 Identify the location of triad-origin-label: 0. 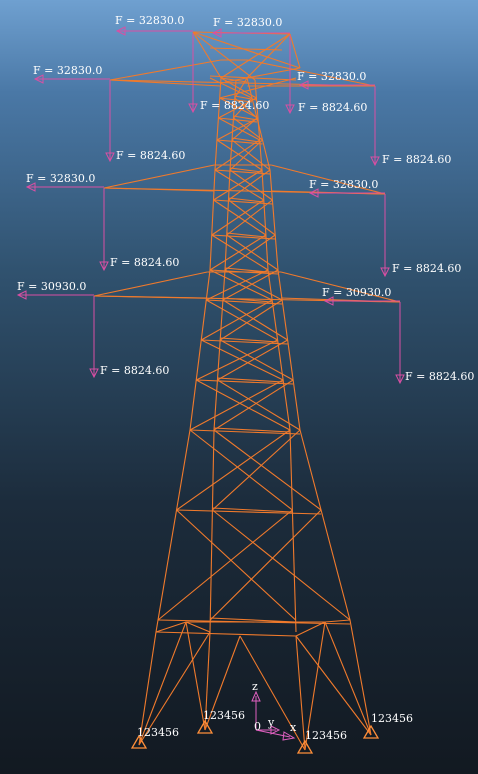
(257, 726).